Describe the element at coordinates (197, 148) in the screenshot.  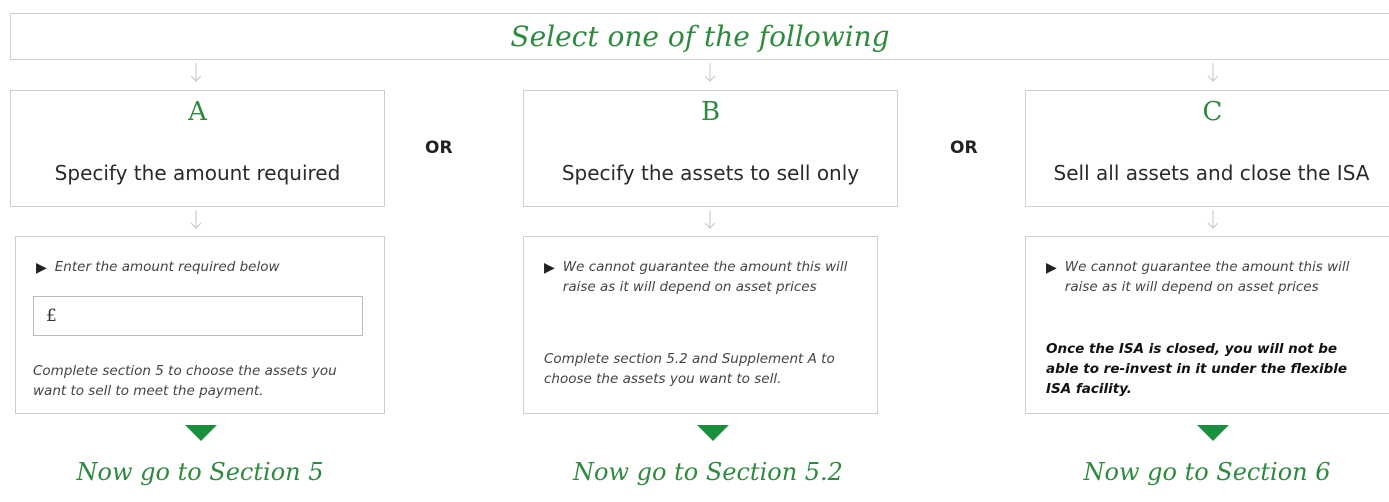
I see `option-a-box: A Specify the amount required` at that location.